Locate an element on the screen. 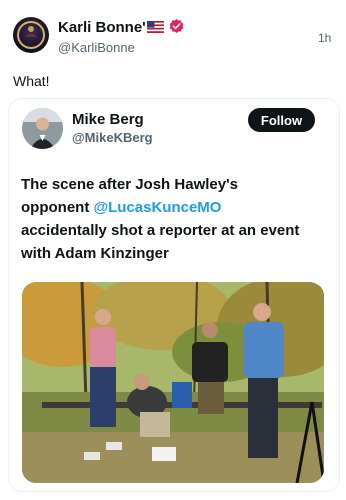 This screenshot has height=500, width=346. us-flag-icon is located at coordinates (155, 27).